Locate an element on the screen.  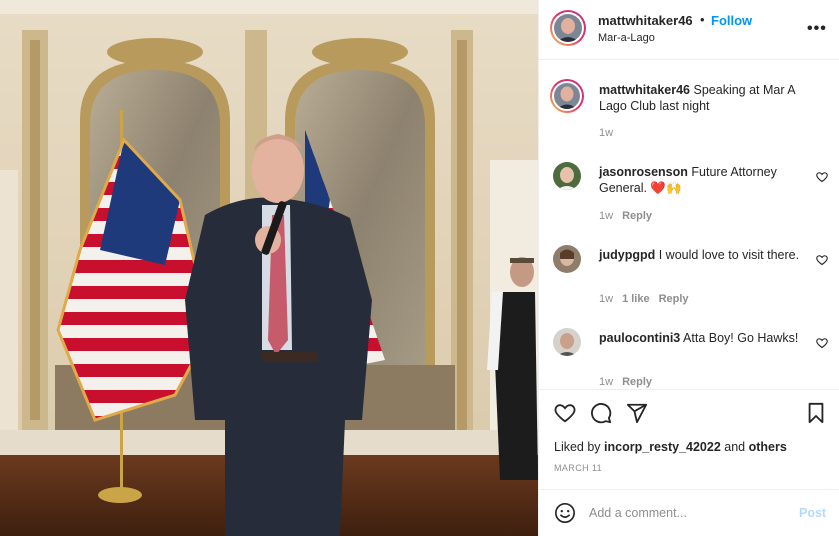
like-heart-icon is located at coordinates (565, 413).